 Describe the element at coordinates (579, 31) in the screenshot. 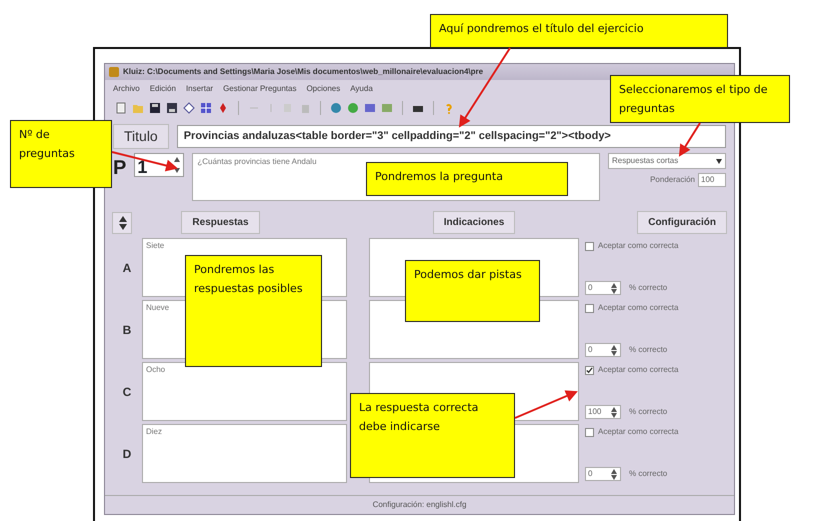

I see `callout-tooltip: Aquí pondremos el título del ejercicio` at that location.